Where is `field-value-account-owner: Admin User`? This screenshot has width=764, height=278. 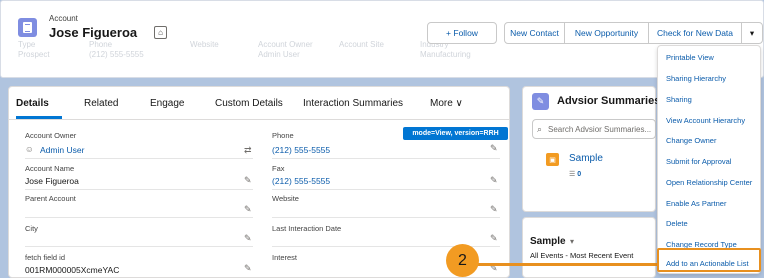 field-value-account-owner: Admin User is located at coordinates (62, 150).